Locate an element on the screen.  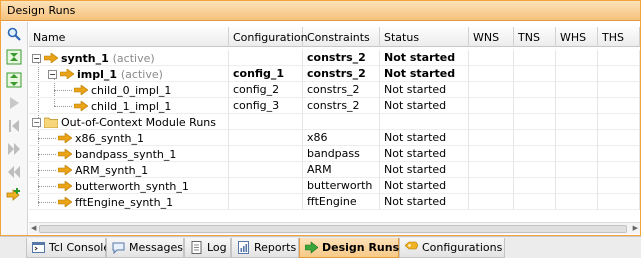
tab-label: Reports is located at coordinates (275, 247).